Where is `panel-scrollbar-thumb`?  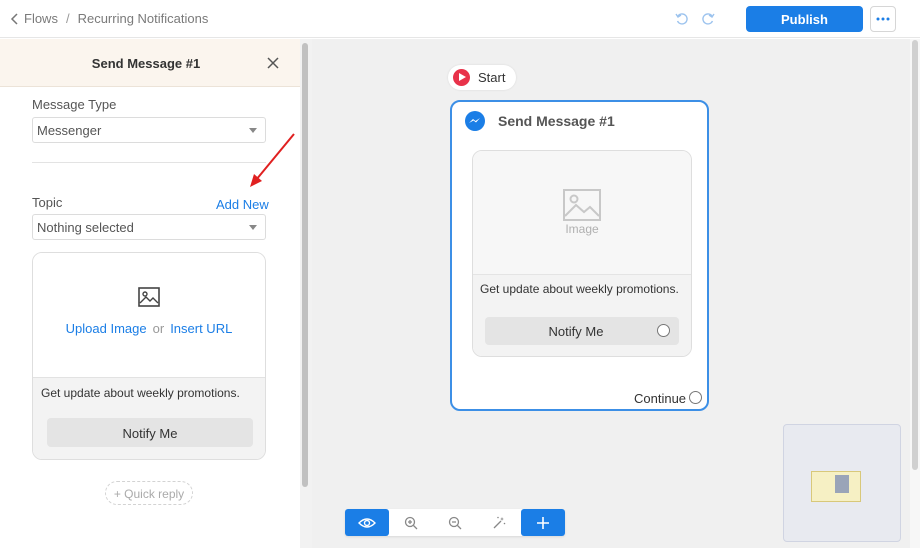 panel-scrollbar-thumb is located at coordinates (305, 265).